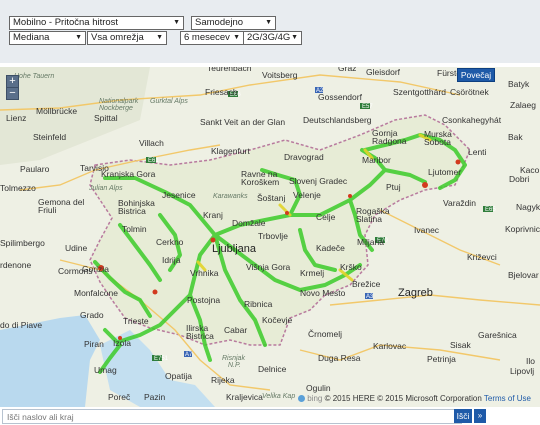  I want to click on map-place-label: Gurktal Alps, so click(169, 101).